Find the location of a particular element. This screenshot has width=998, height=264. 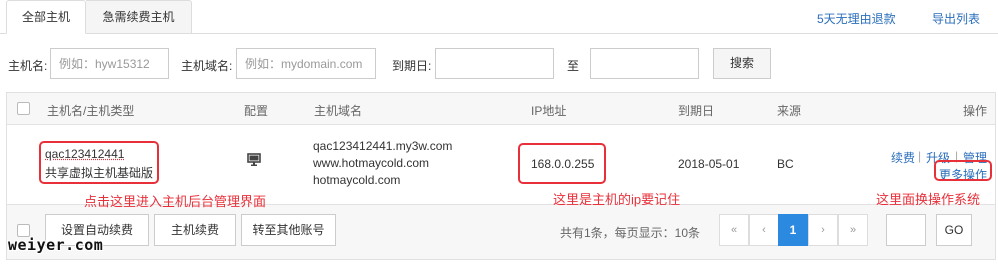

page-number-input is located at coordinates (906, 230).